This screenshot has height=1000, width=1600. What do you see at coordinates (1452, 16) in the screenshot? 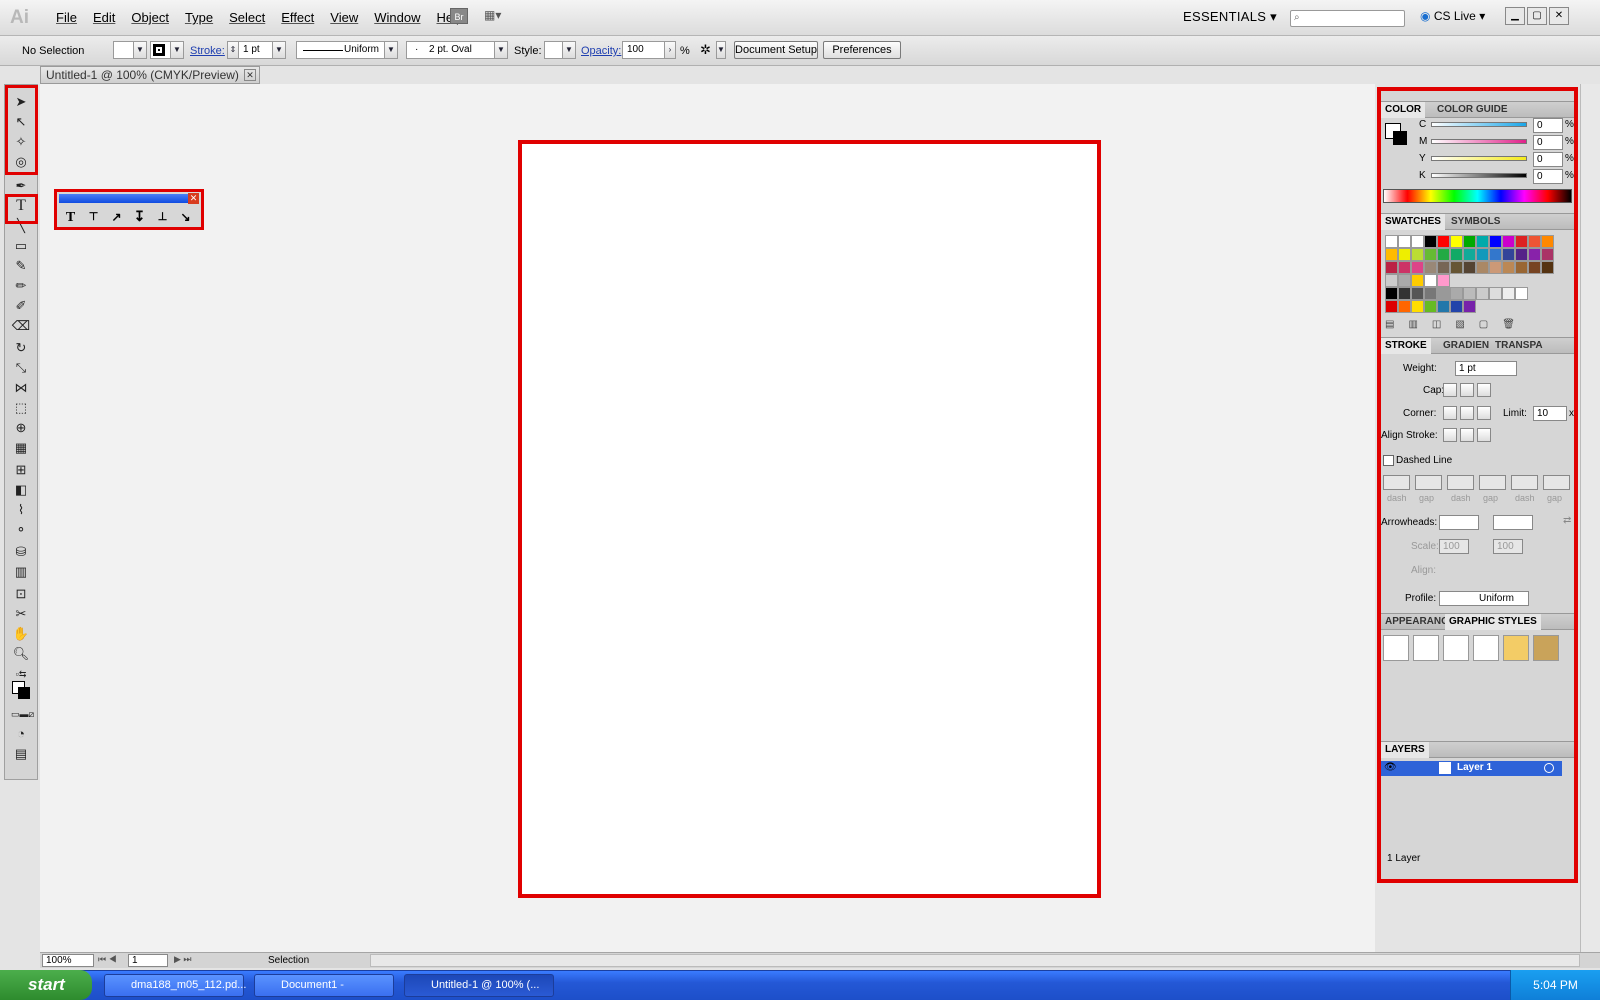
I see `cs-live-menu: ◉ CS Live ▾` at bounding box center [1452, 16].